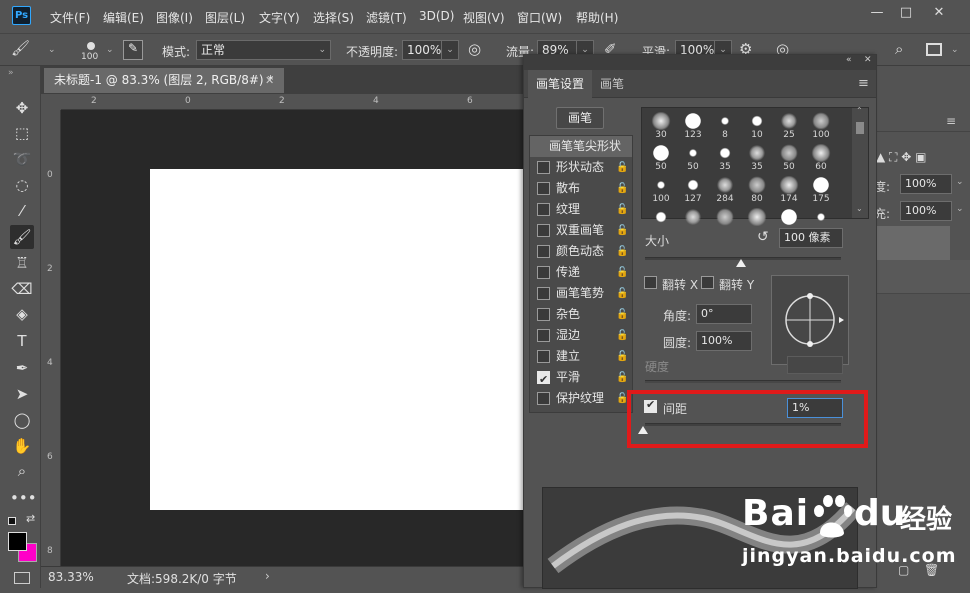 This screenshot has height=593, width=970. Describe the element at coordinates (22, 289) in the screenshot. I see `eraser-tool-icon: ⌫` at that location.